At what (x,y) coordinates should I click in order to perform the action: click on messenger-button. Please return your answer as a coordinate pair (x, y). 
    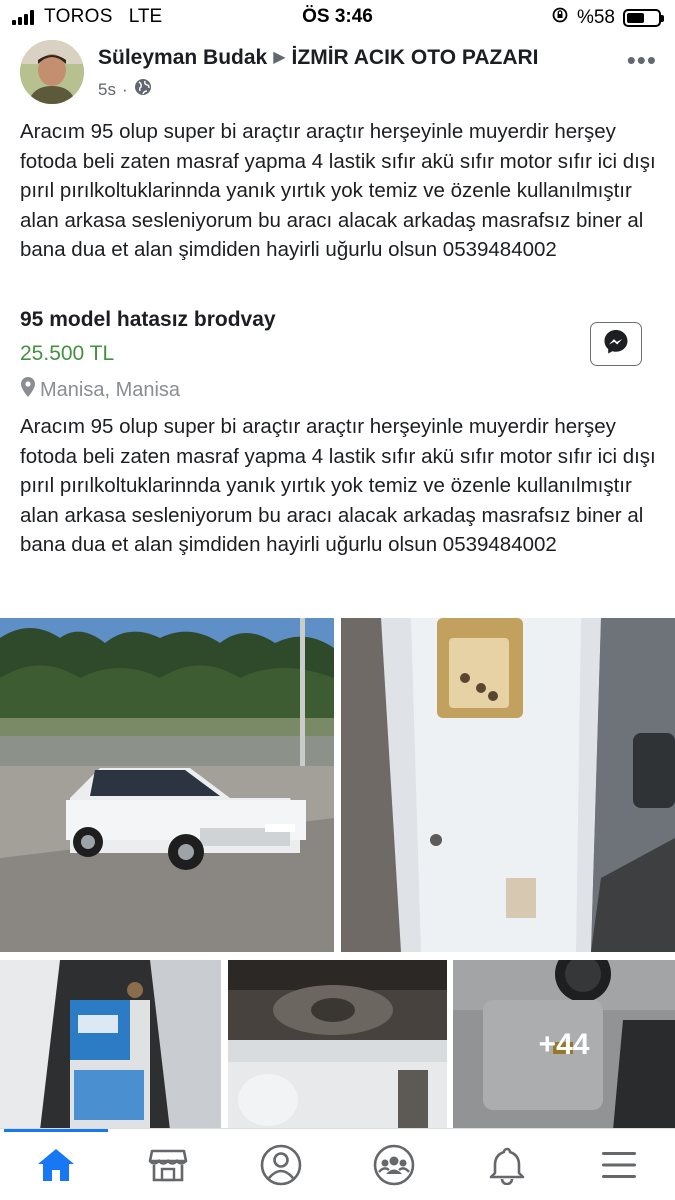
    Looking at the image, I should click on (616, 344).